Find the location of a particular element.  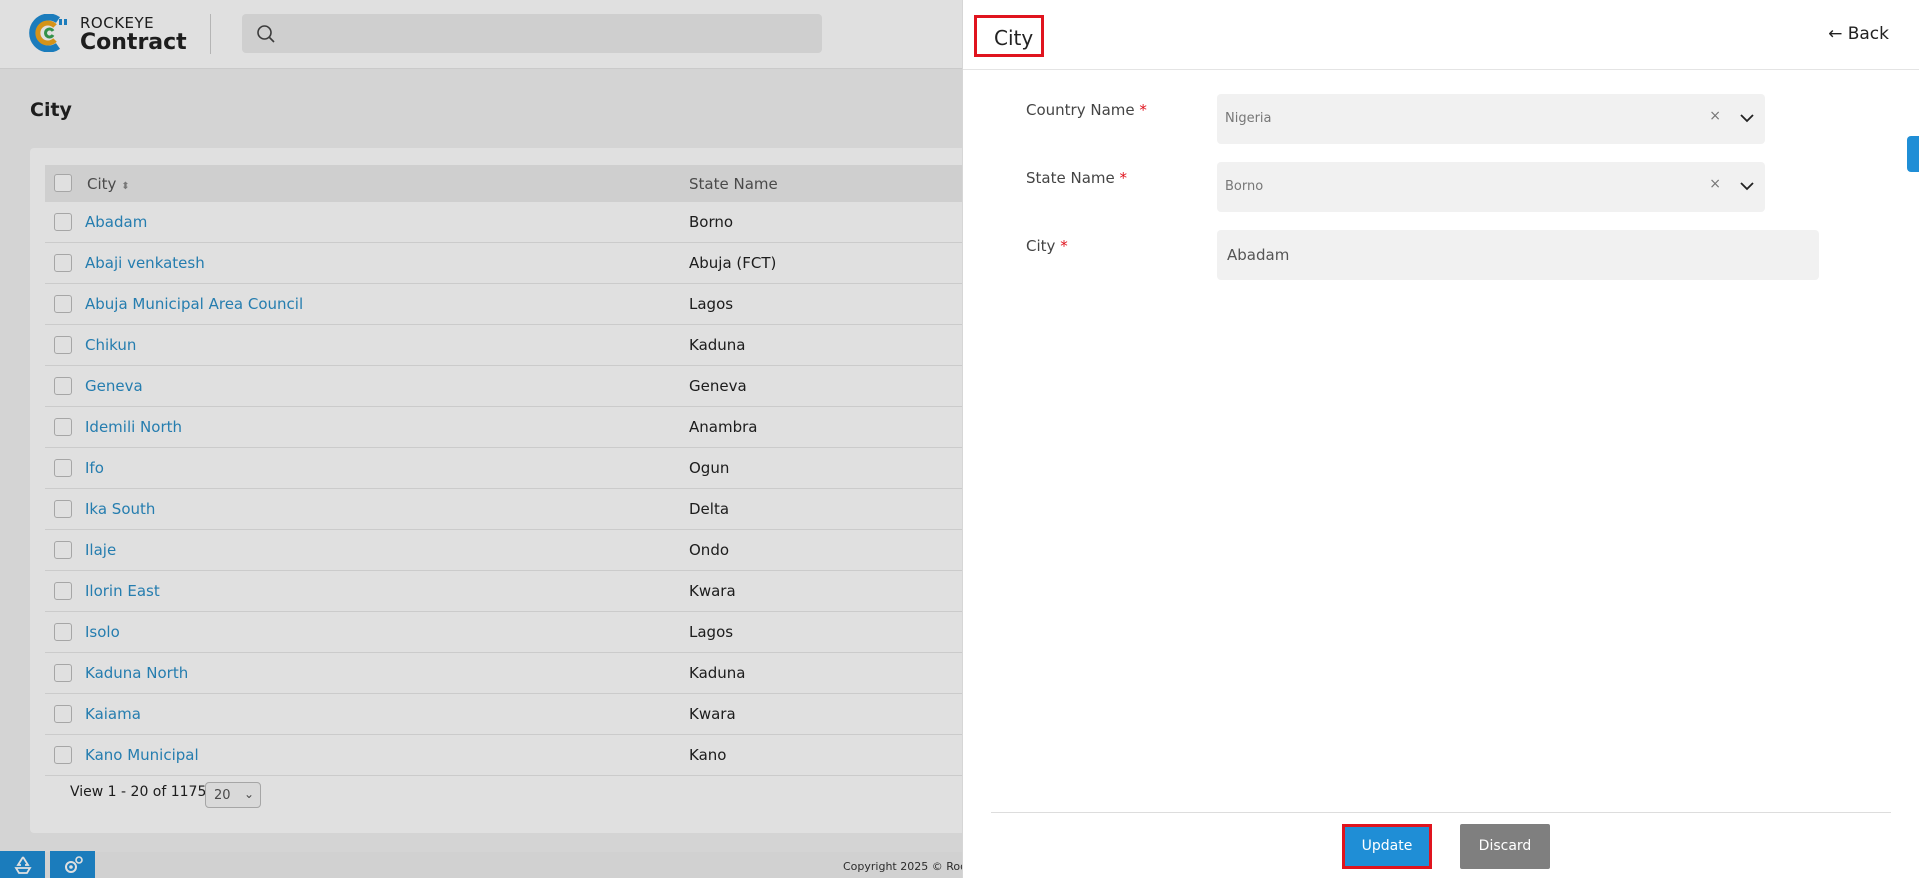

panel-divider is located at coordinates (1441, 69).